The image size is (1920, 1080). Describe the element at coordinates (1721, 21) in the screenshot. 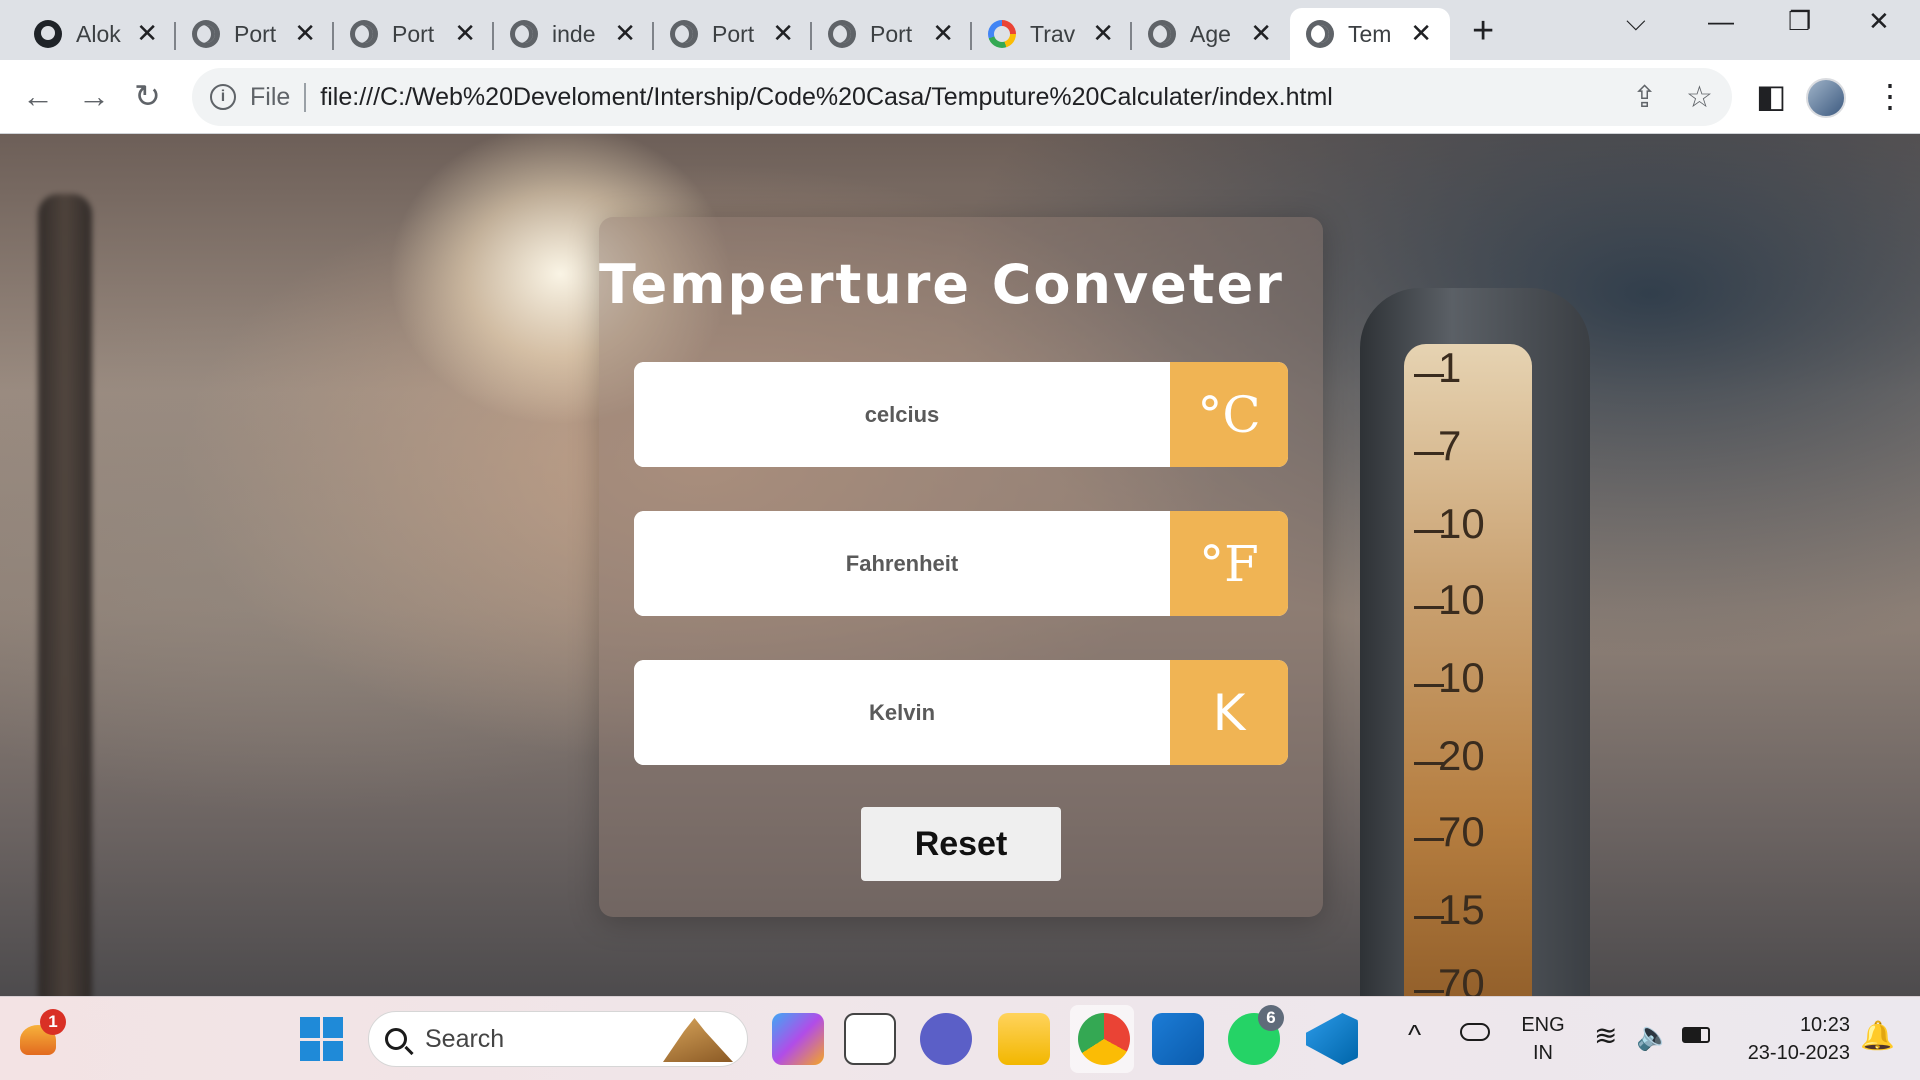

I see `minimize-icon: —` at that location.